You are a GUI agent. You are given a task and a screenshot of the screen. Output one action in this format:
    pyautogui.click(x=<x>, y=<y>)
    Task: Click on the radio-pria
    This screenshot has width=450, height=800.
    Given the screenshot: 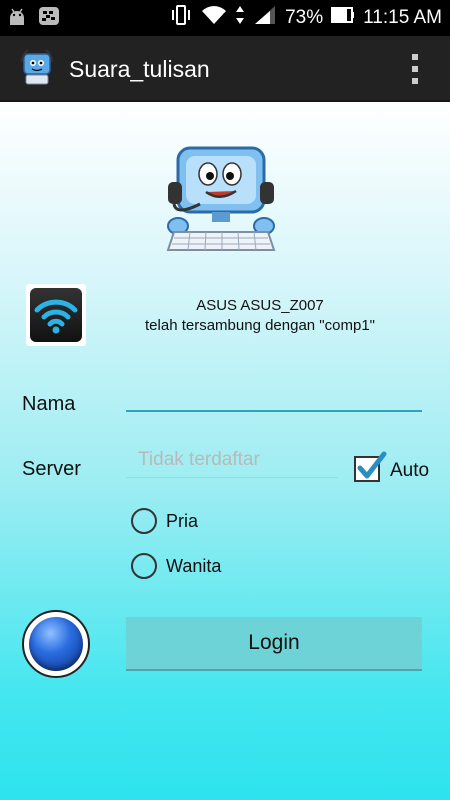 What is the action you would take?
    pyautogui.click(x=144, y=521)
    